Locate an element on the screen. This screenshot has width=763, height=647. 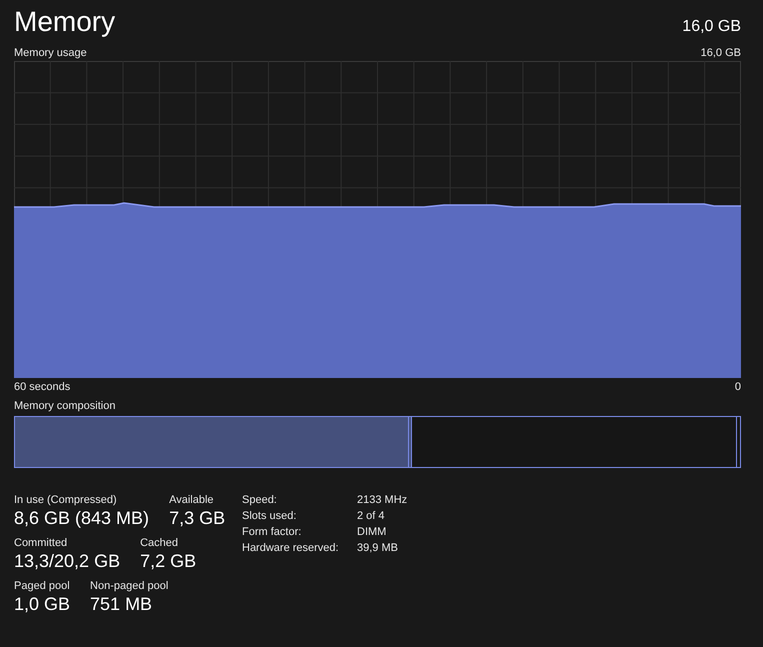
detail-label: Hardware reserved: is located at coordinates (291, 548).